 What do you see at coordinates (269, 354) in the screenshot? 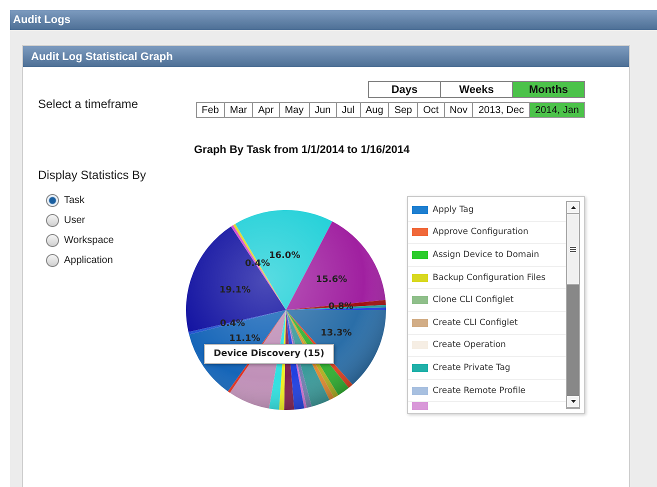
I see `chart-tooltip: Device Discovery (15)` at bounding box center [269, 354].